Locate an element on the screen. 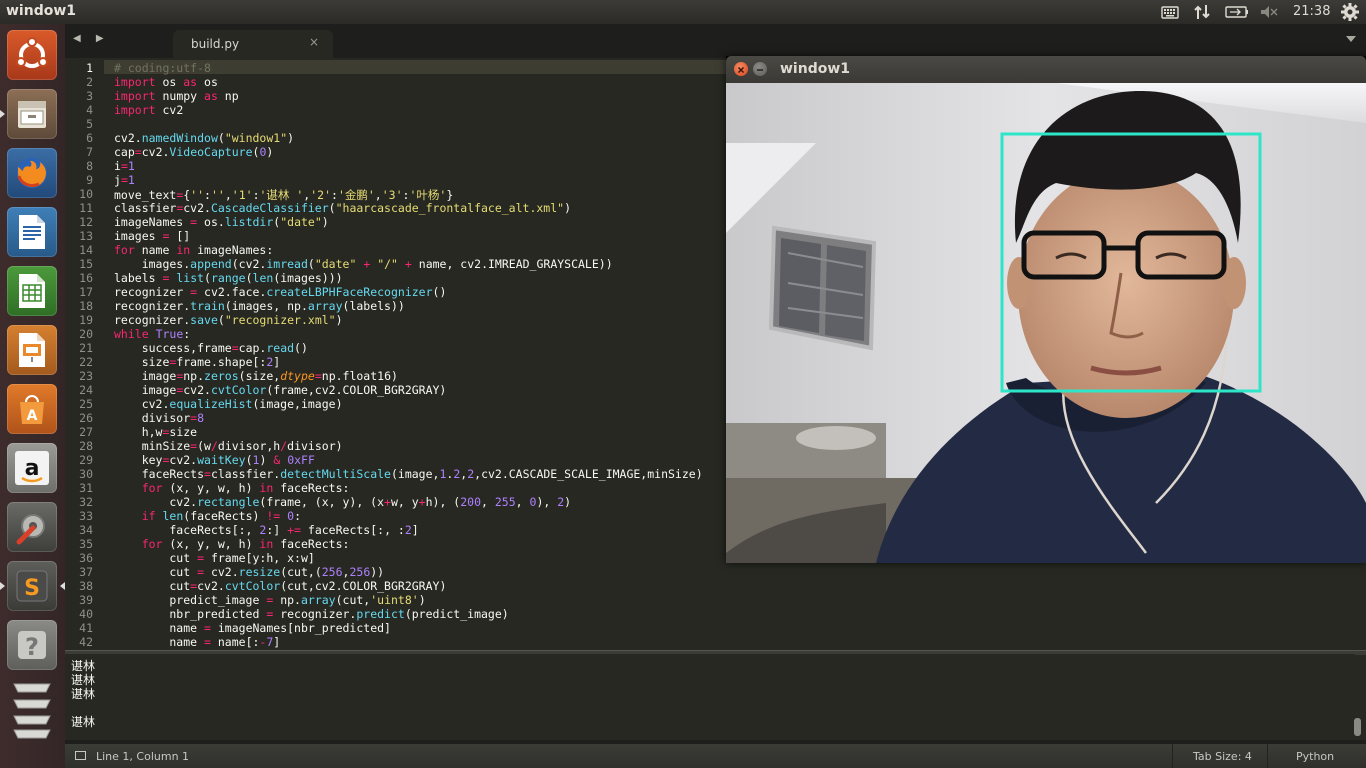 This screenshot has width=1366, height=768. console-scrollbar is located at coordinates (1357, 727).